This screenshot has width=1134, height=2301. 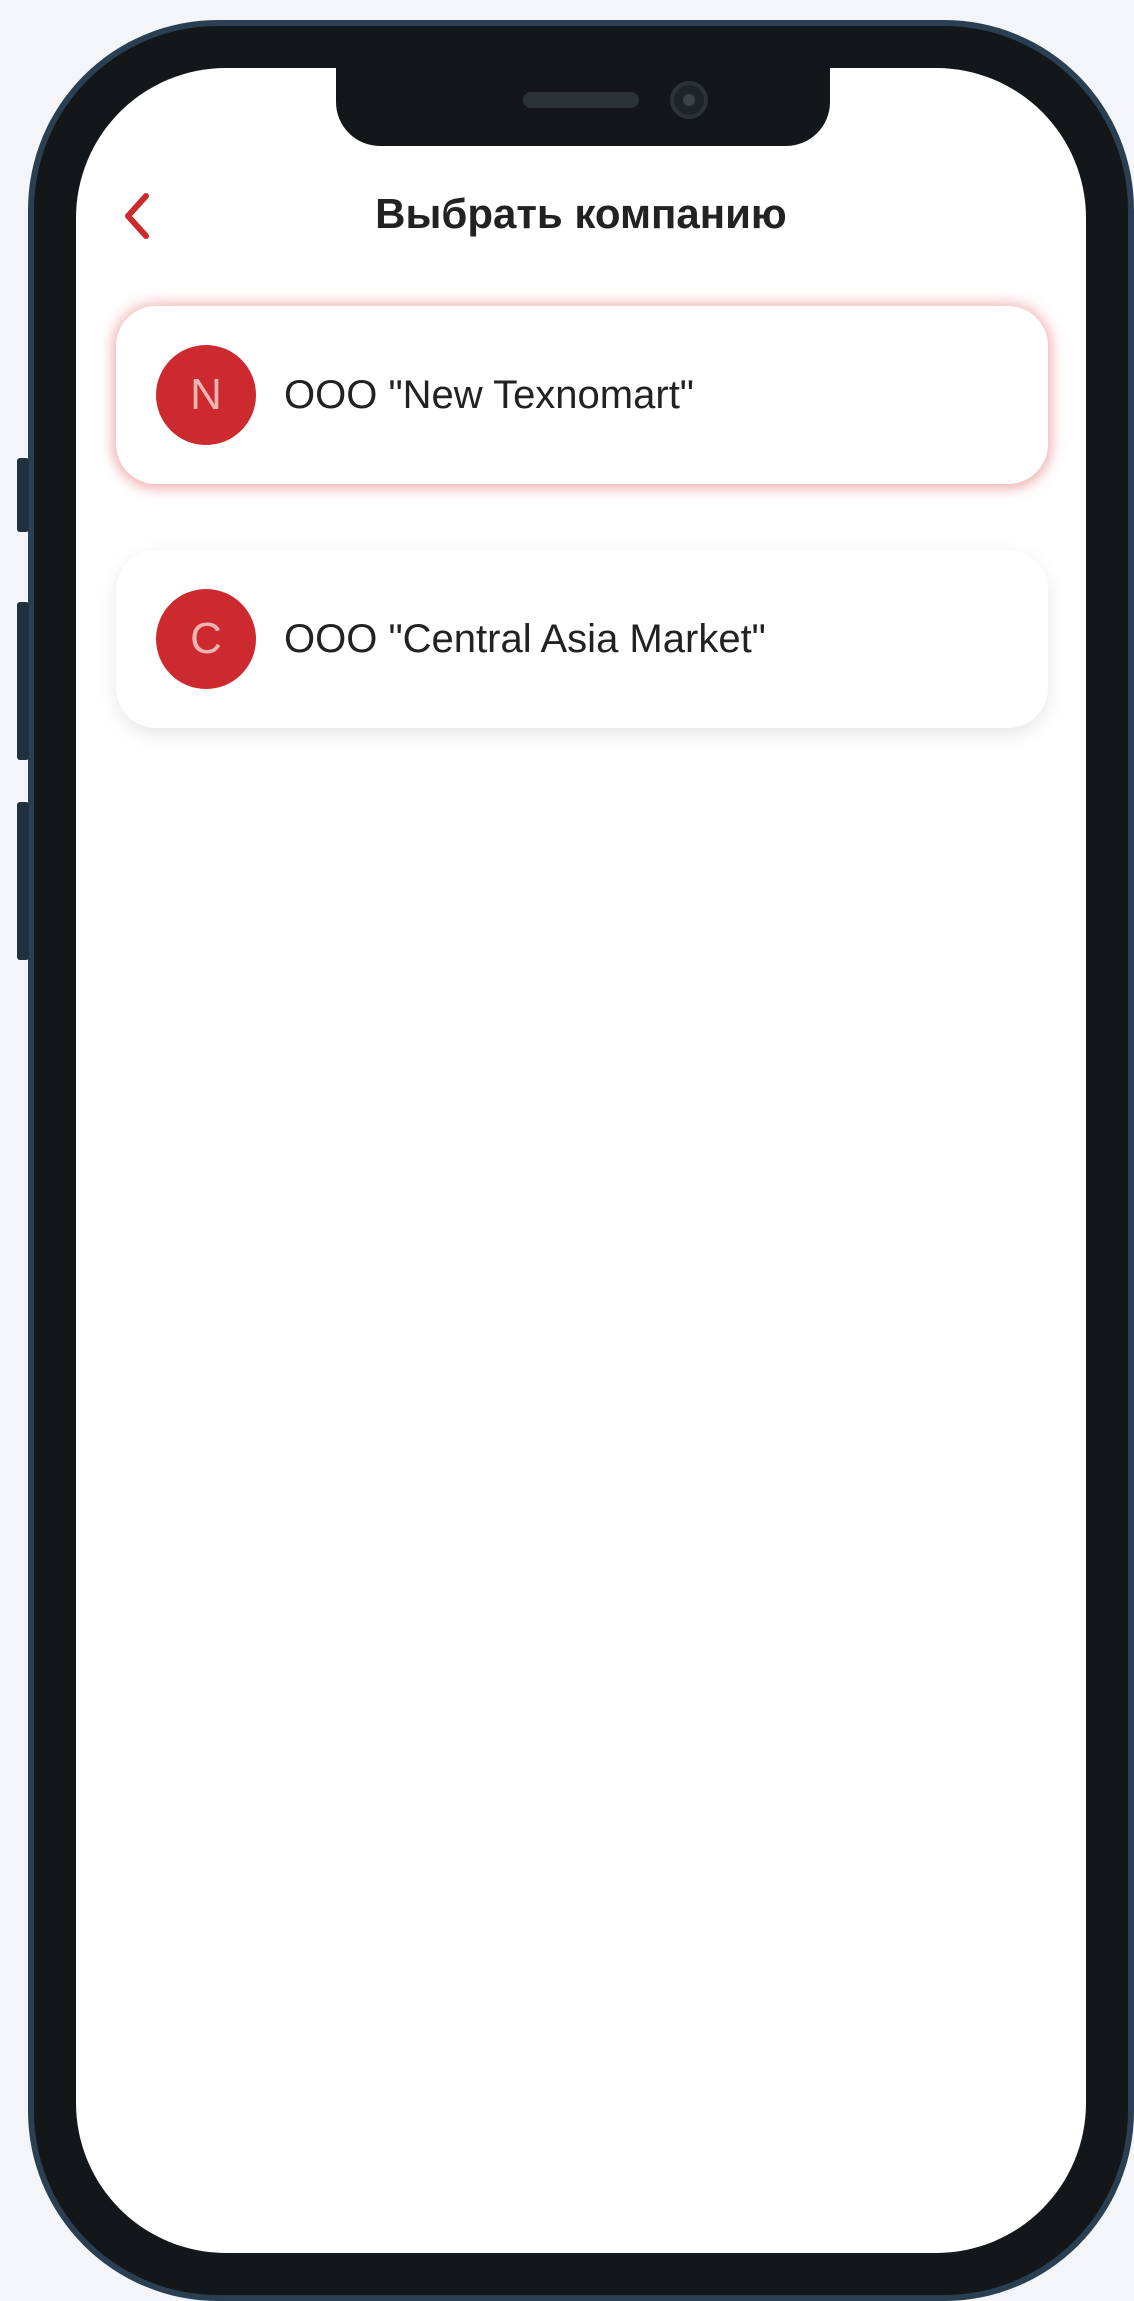 What do you see at coordinates (525, 638) in the screenshot?
I see `company-name: ООО "Central Asia Market"` at bounding box center [525, 638].